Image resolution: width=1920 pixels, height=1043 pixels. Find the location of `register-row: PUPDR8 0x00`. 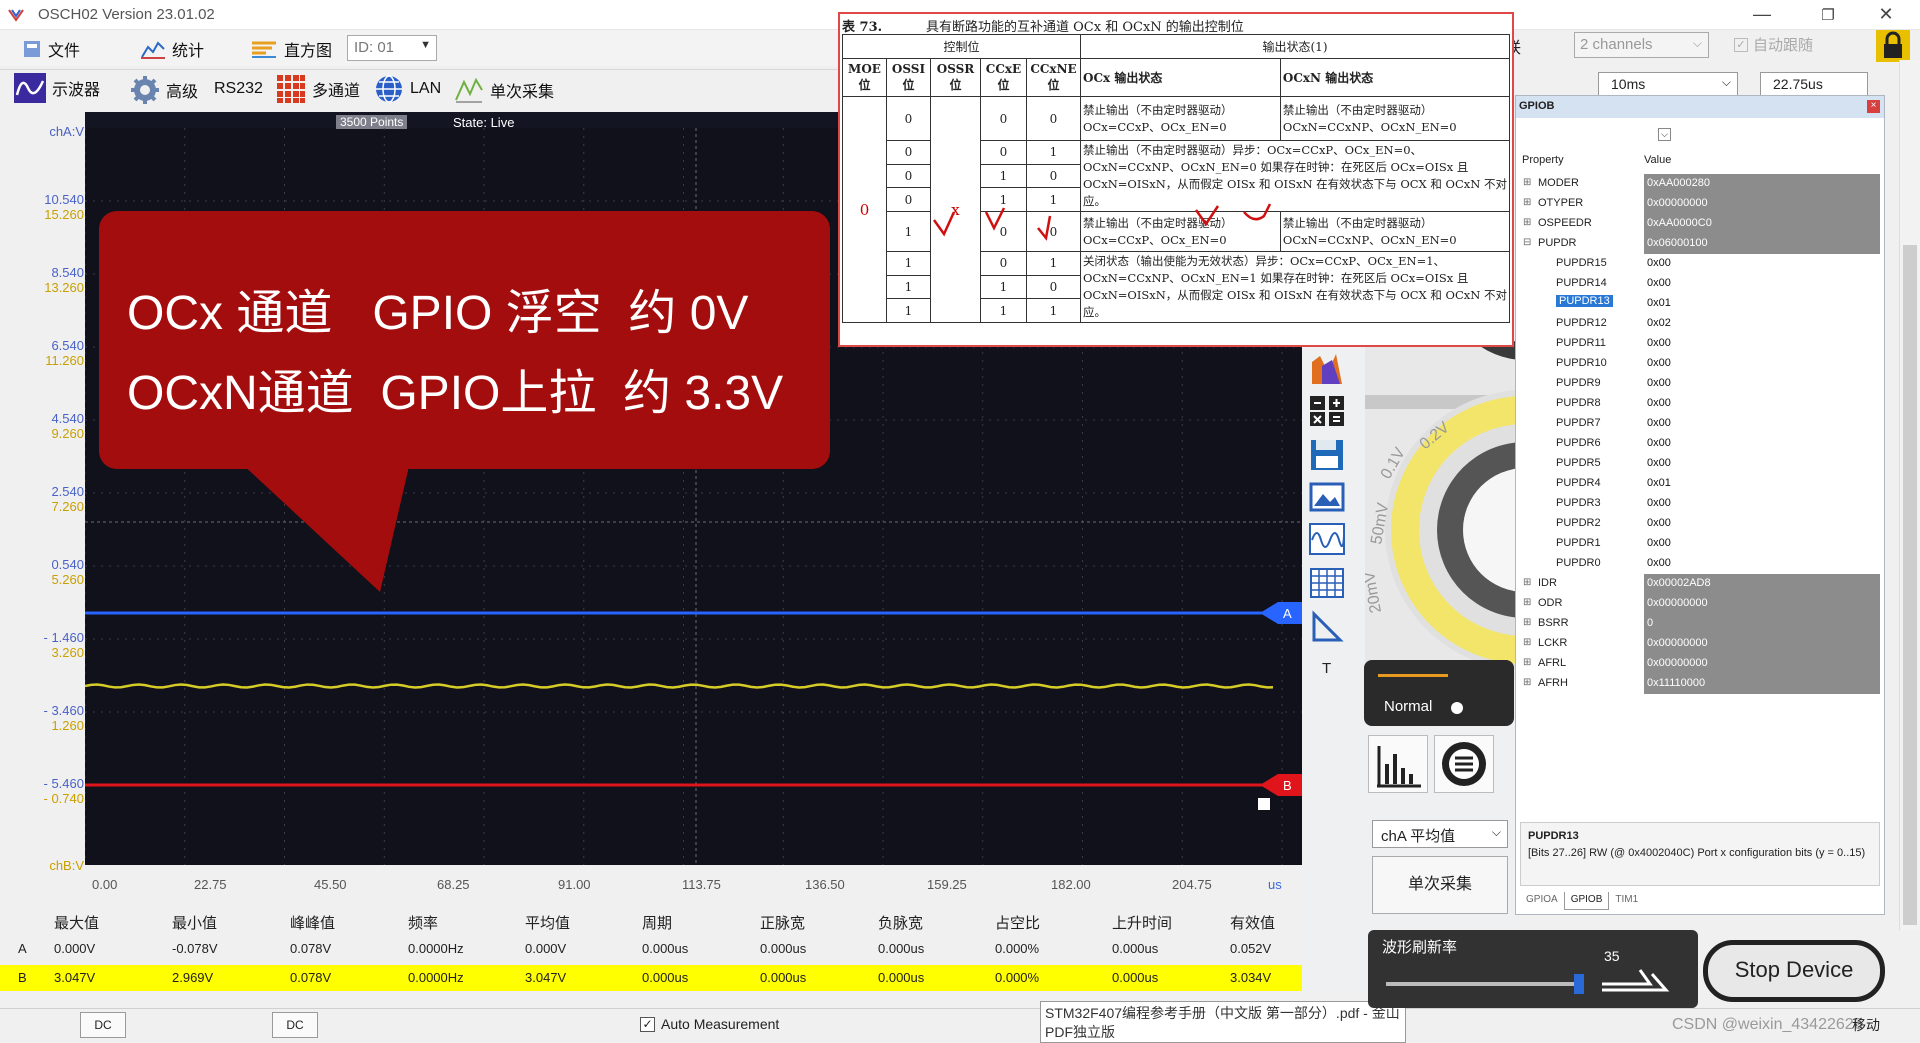

register-row: PUPDR8 0x00 is located at coordinates (1700, 404).